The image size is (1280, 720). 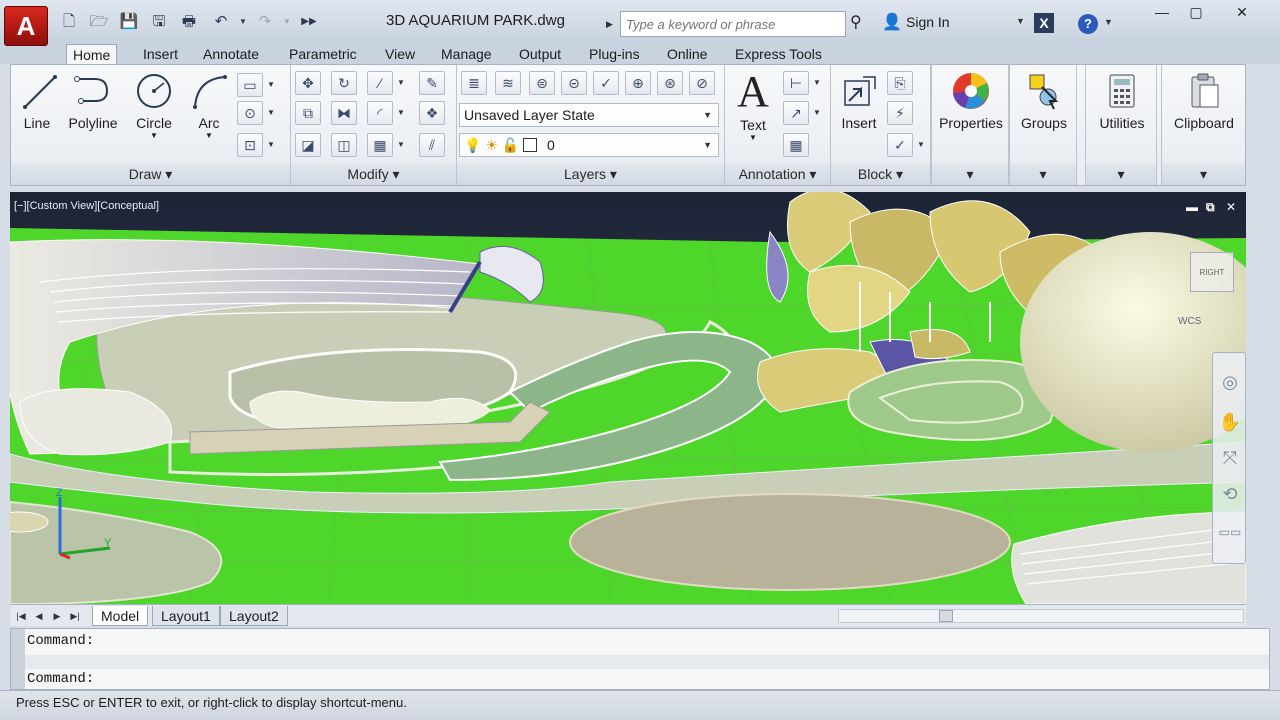 I want to click on minimize-button: —, so click(x=1162, y=12).